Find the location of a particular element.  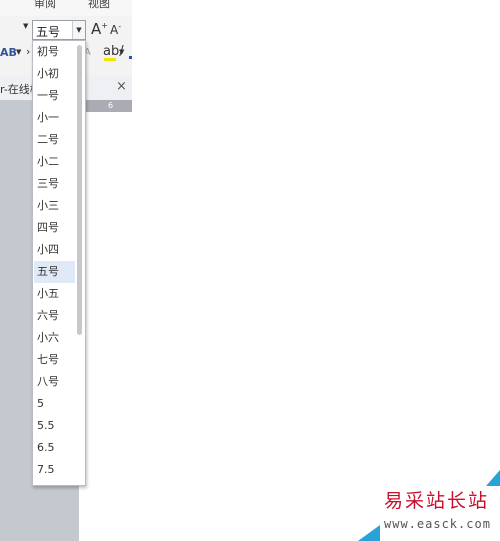

font-size-option-selected: 五号 is located at coordinates (54, 272).